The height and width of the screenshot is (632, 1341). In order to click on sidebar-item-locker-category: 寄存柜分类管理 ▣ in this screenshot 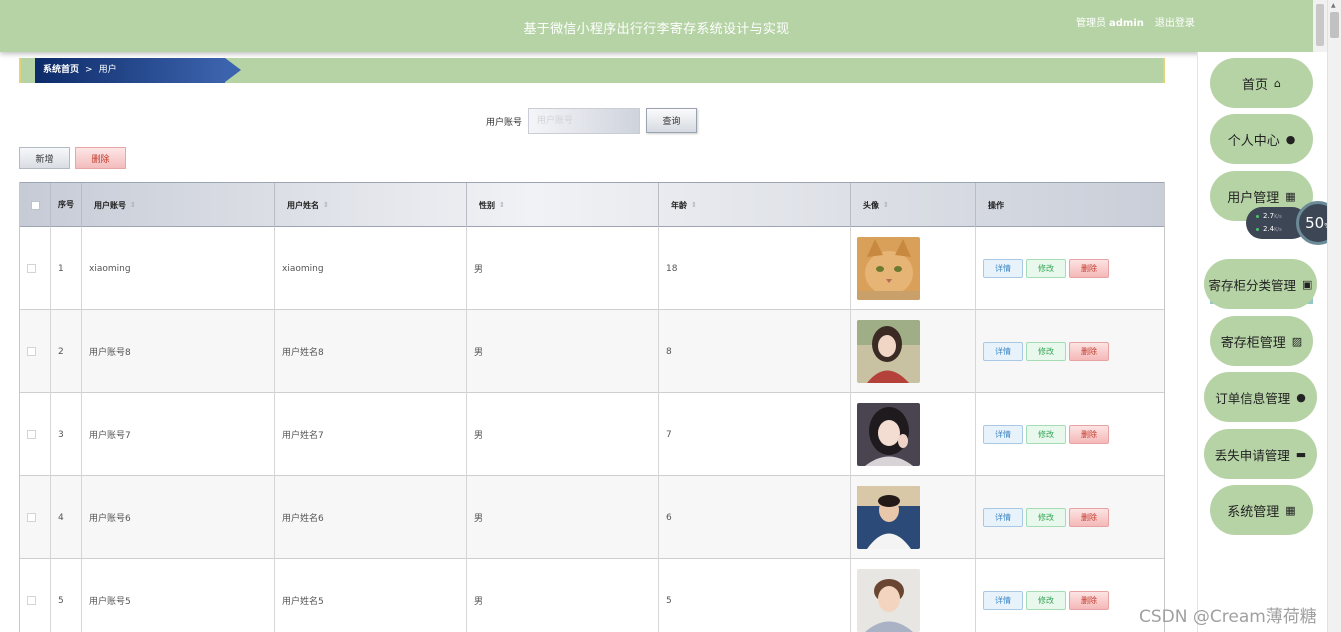, I will do `click(1260, 284)`.